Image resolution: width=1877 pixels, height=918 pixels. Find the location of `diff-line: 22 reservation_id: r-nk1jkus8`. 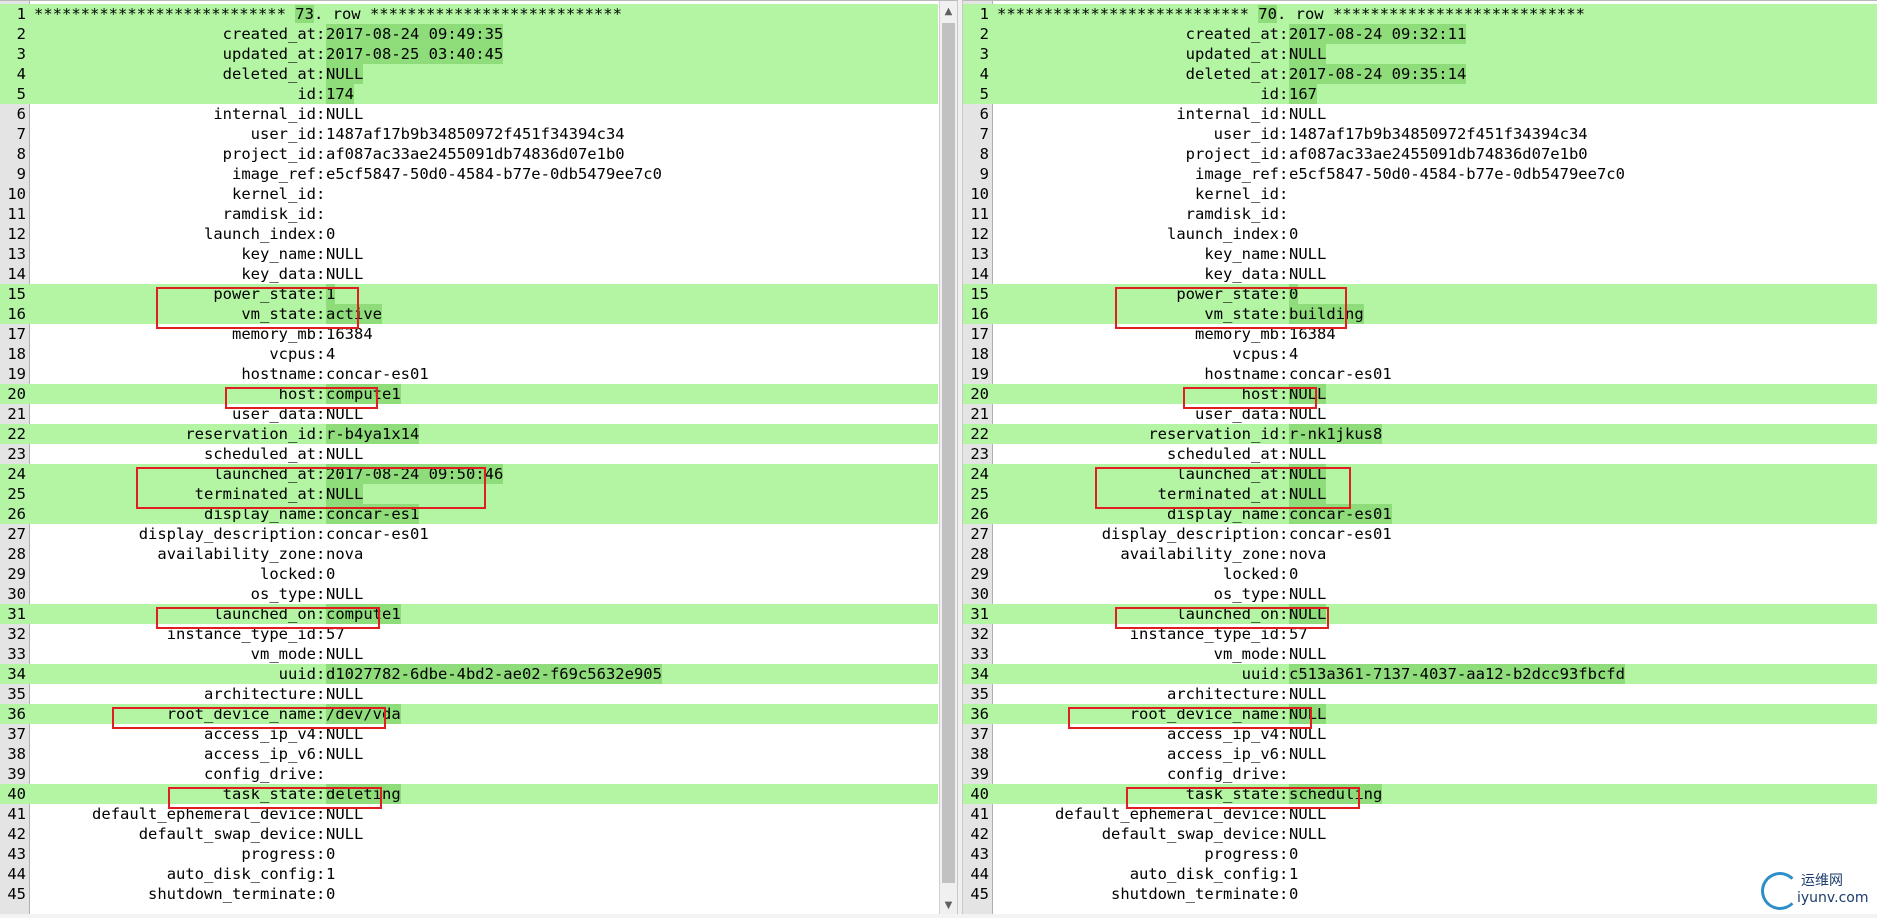

diff-line: 22 reservation_id: r-nk1jkus8 is located at coordinates (1420, 434).